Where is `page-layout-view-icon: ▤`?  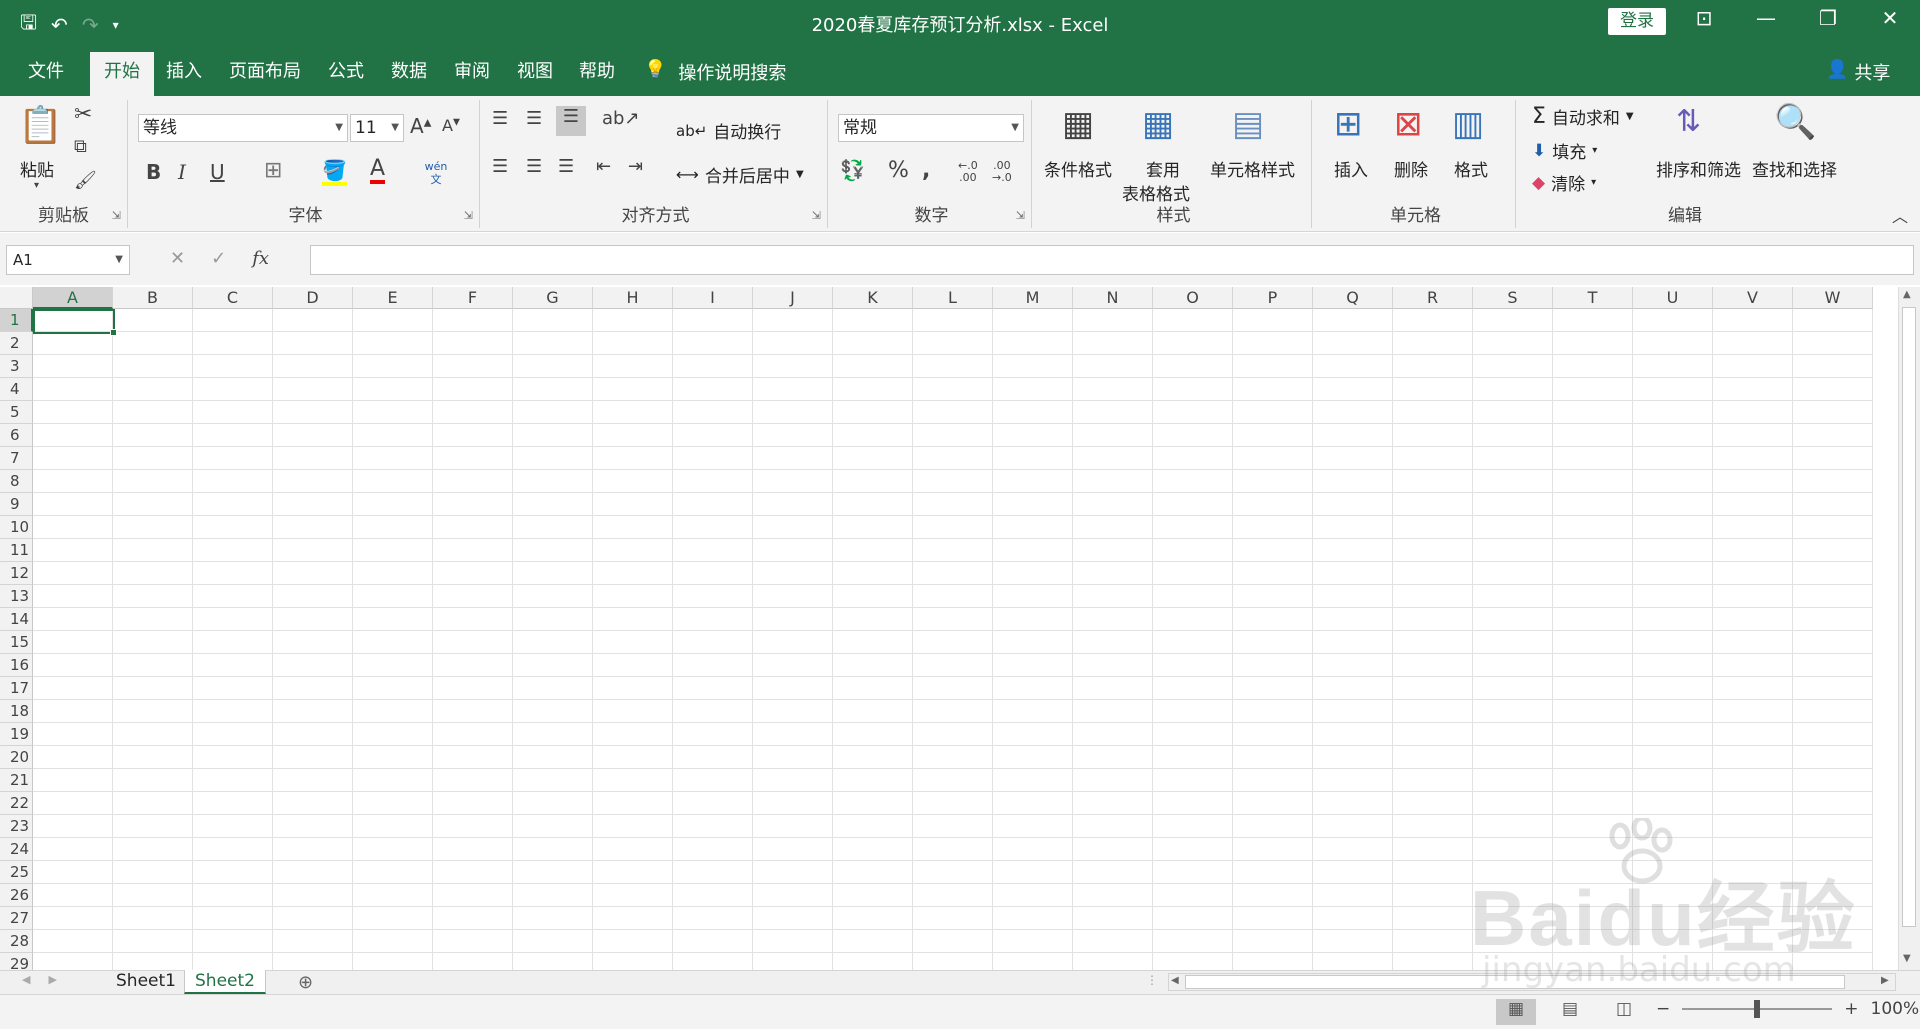
page-layout-view-icon: ▤ is located at coordinates (1570, 1012).